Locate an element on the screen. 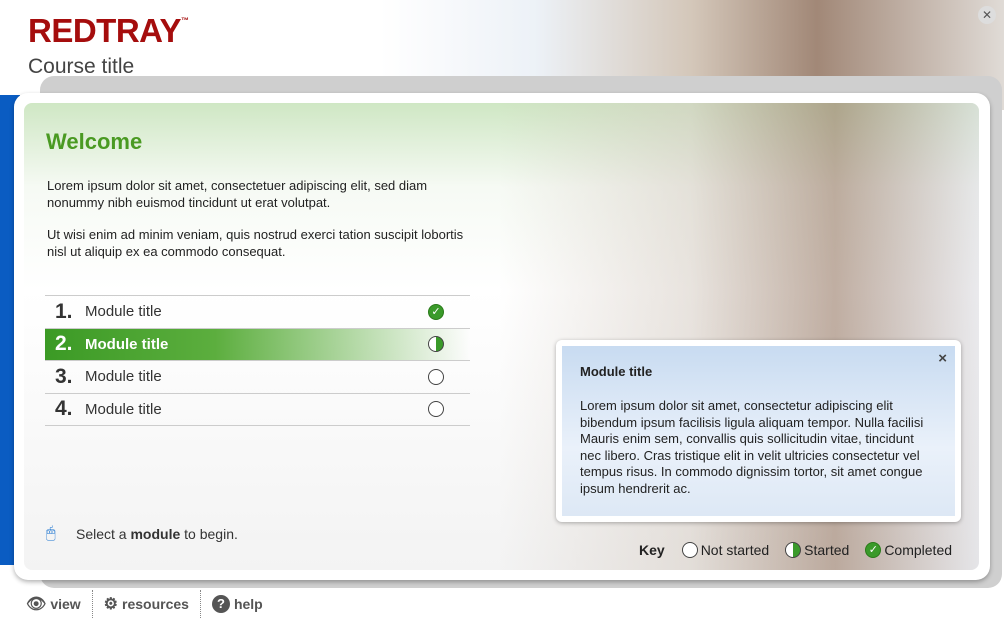 This screenshot has height=622, width=1004. resources-button: ⚙ resources is located at coordinates (152, 604).